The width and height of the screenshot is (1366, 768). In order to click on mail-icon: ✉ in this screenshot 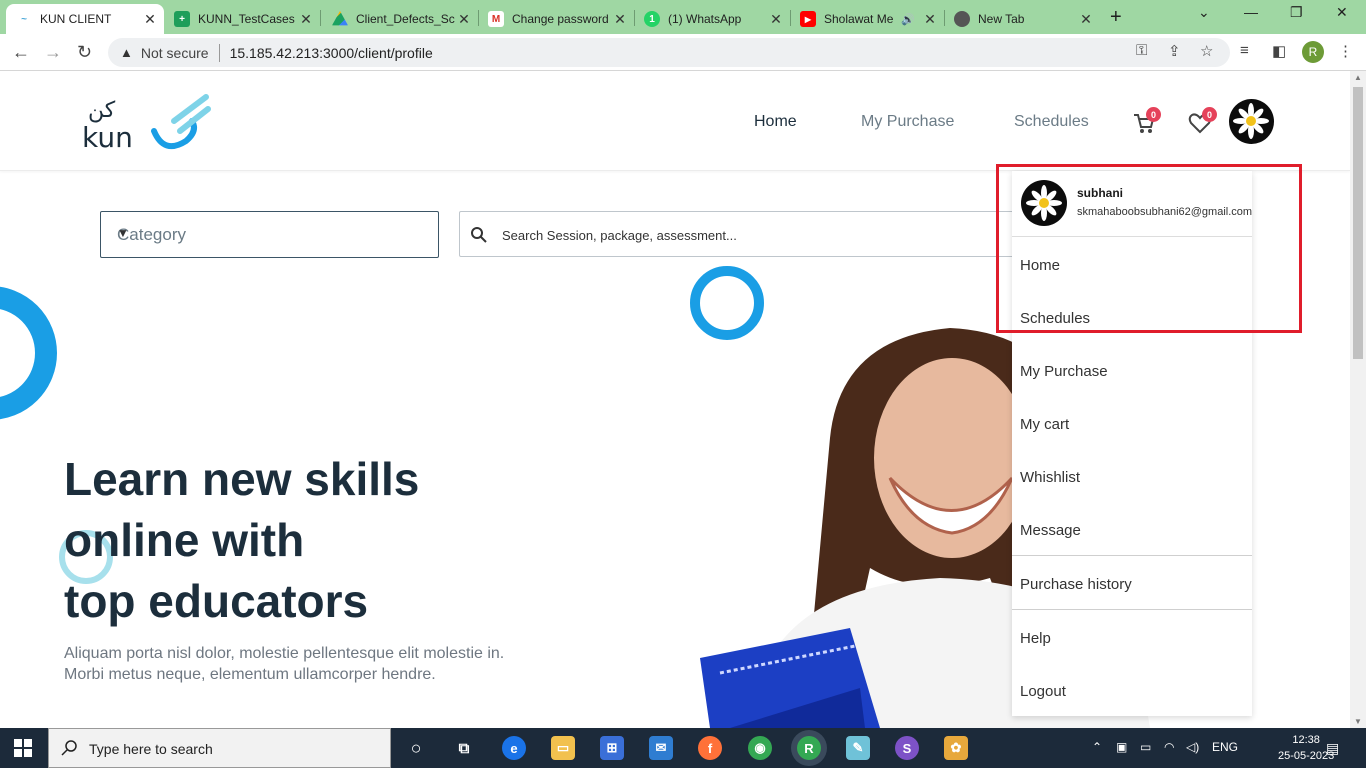, I will do `click(661, 748)`.